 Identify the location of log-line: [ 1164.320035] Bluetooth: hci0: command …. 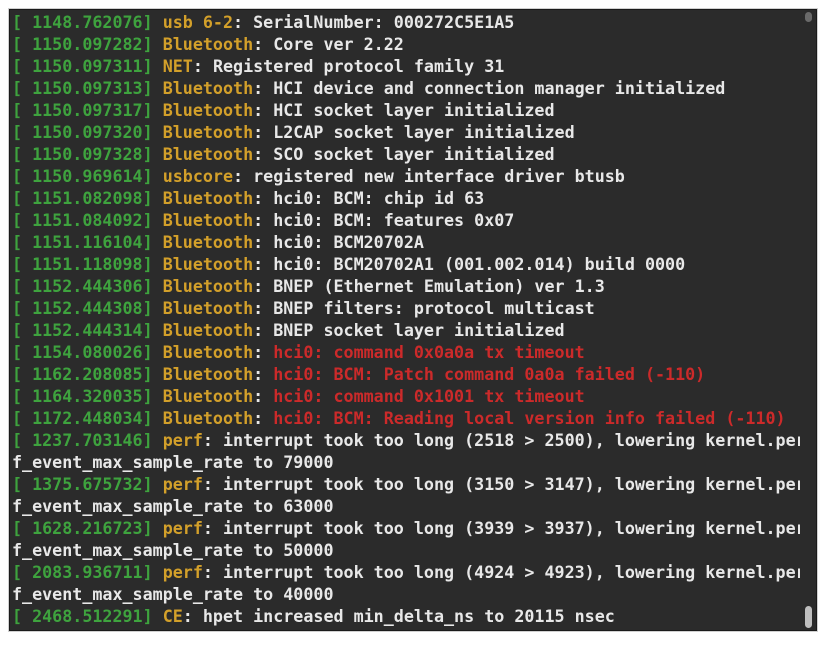
(406, 396).